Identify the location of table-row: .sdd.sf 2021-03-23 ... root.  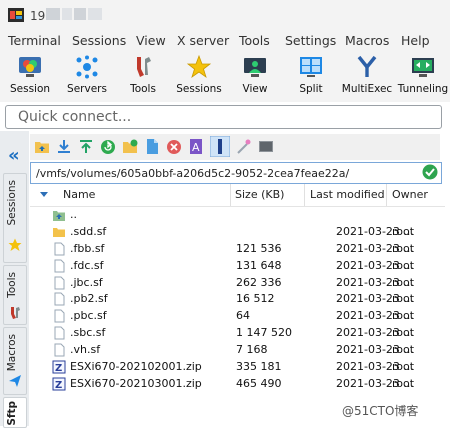
(237, 232).